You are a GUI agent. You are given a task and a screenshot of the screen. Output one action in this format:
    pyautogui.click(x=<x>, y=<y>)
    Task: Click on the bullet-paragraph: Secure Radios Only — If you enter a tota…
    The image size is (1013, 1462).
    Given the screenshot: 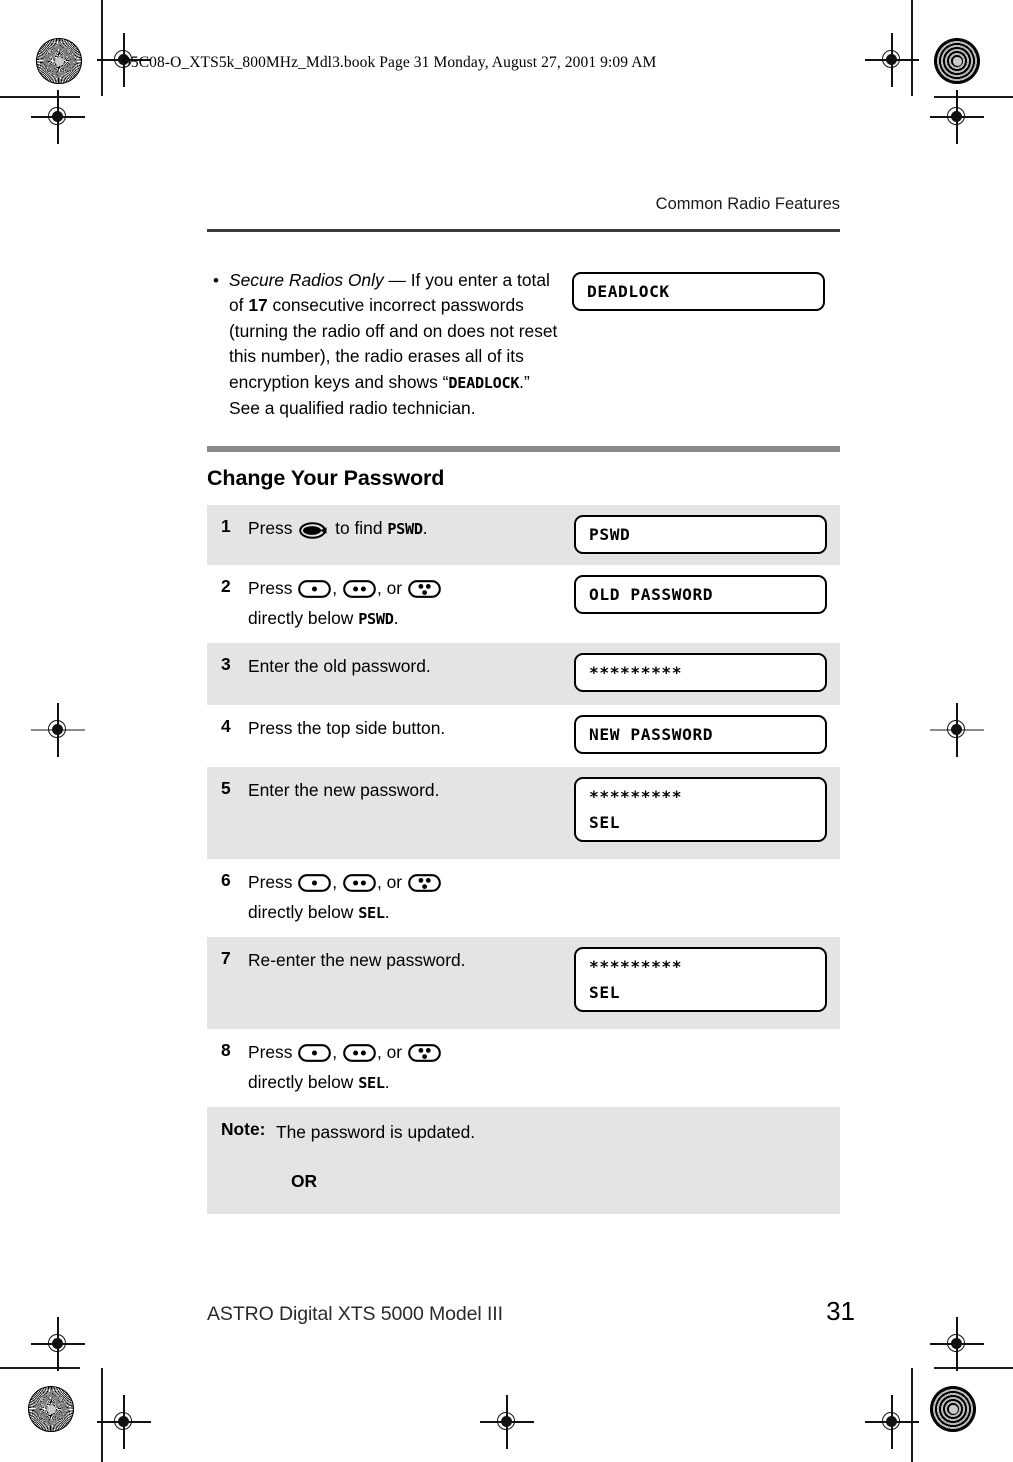 What is the action you would take?
    pyautogui.click(x=394, y=345)
    